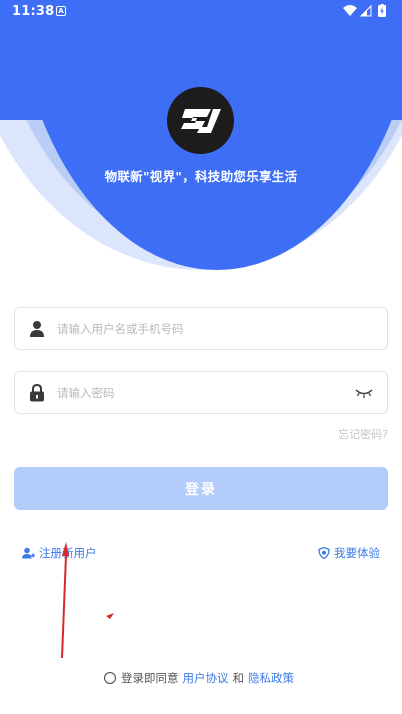 This screenshot has height=714, width=402. I want to click on wifi-signal-battery-icon, so click(364, 10).